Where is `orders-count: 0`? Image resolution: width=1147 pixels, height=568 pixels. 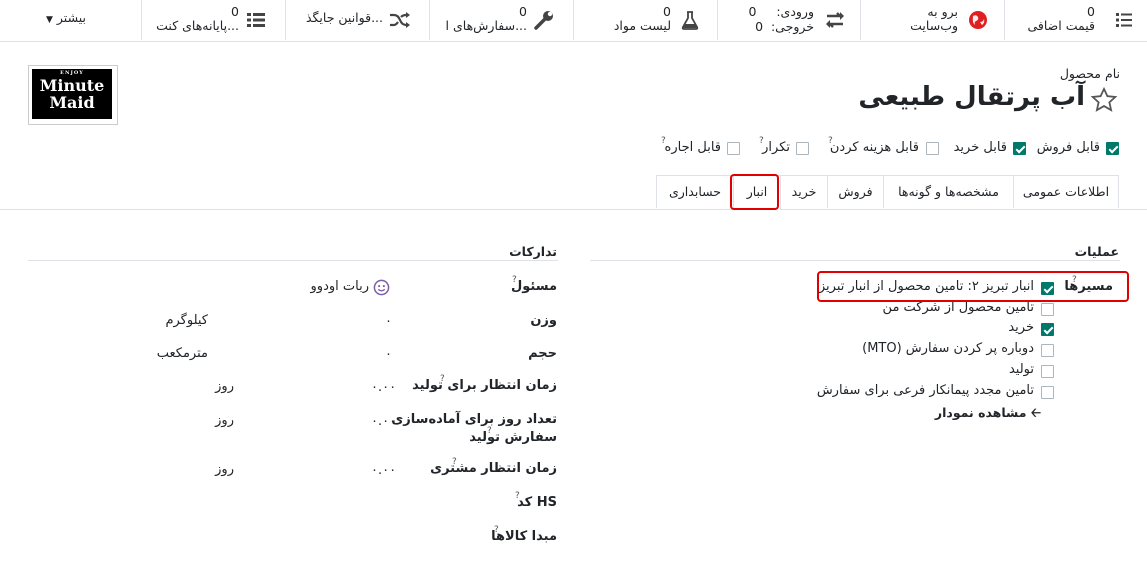
orders-count: 0 is located at coordinates (523, 11).